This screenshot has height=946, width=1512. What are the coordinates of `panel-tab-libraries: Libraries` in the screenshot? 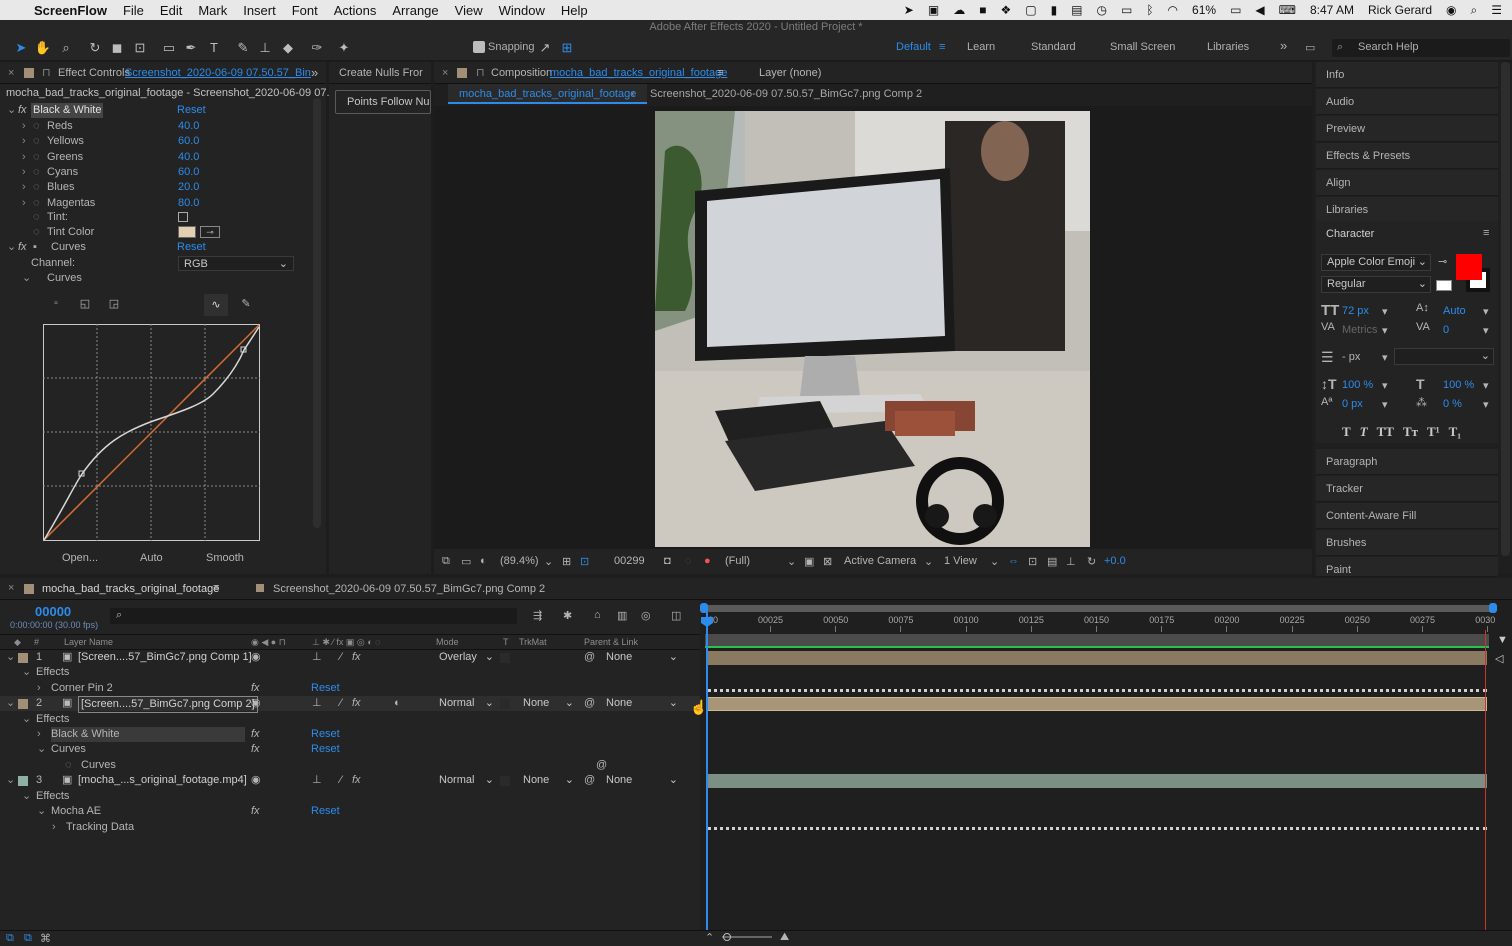 It's located at (1407, 210).